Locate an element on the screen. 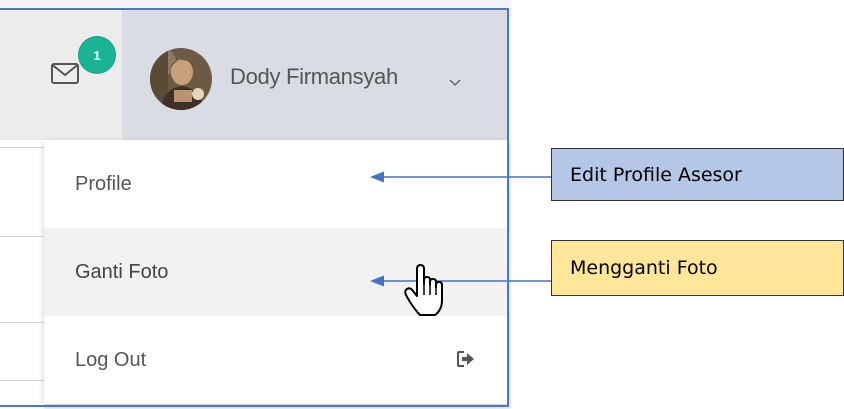  menu-item-log-out: Log Out is located at coordinates (276, 360).